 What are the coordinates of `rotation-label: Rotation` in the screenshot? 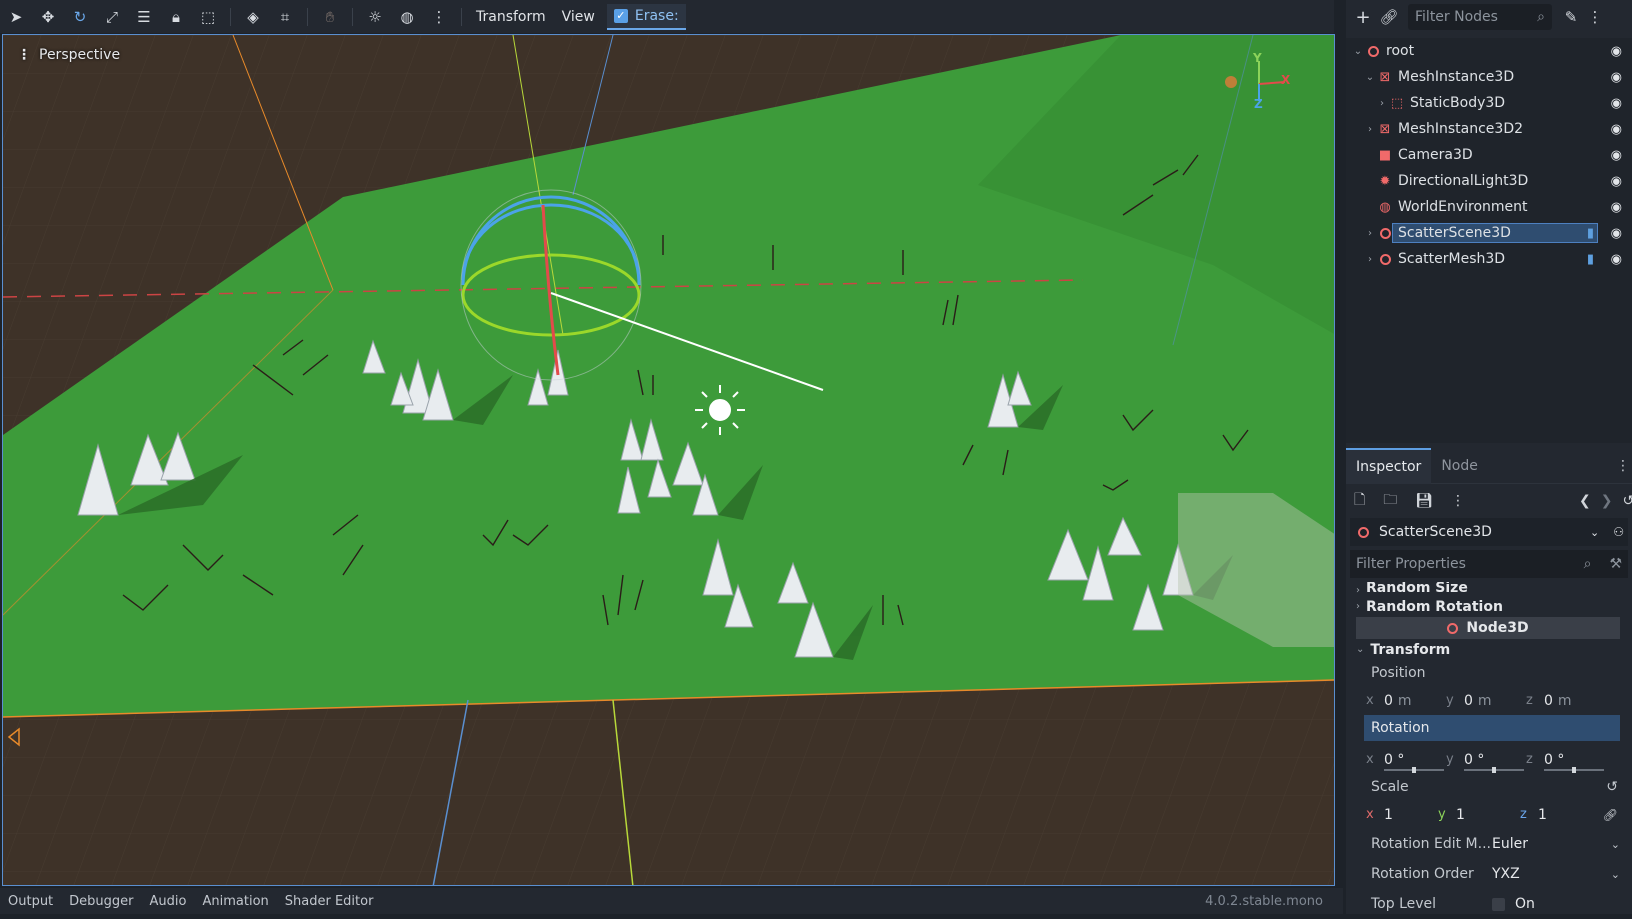 It's located at (1492, 728).